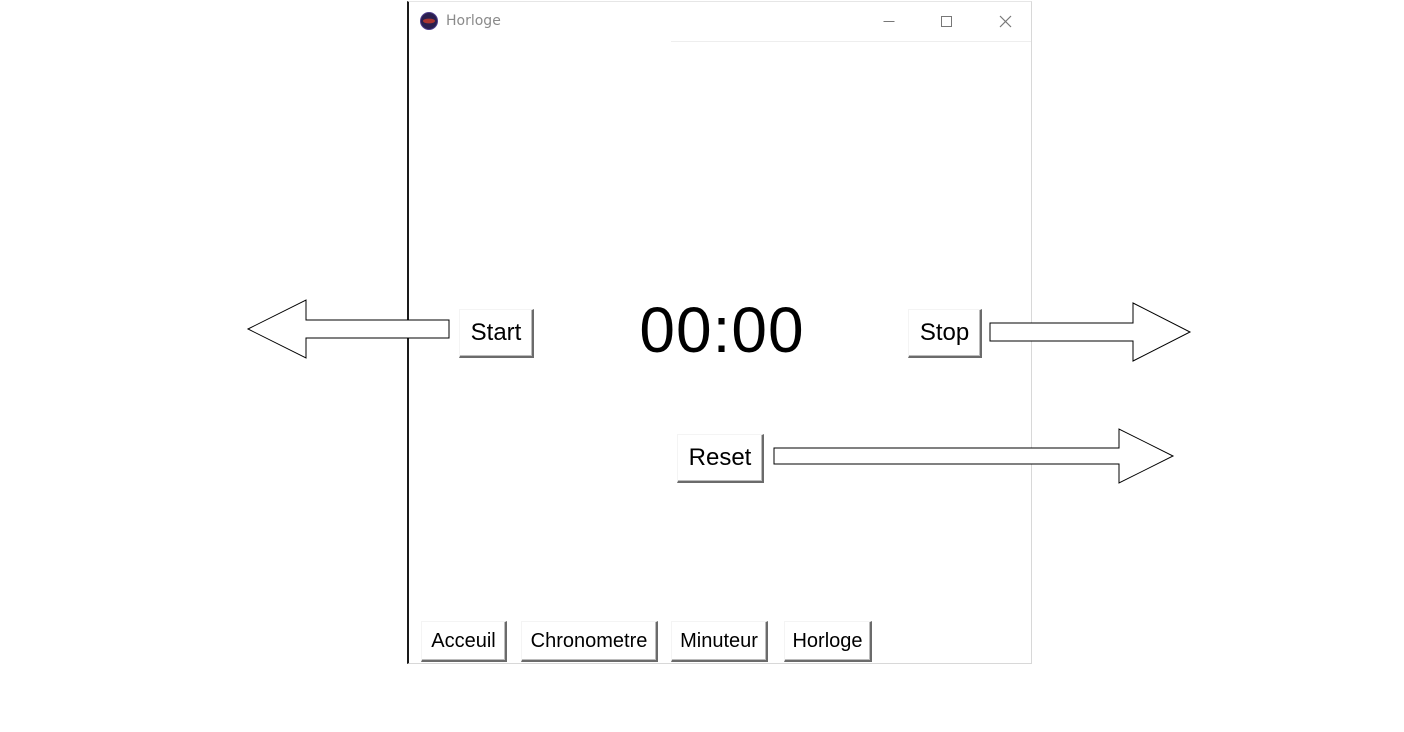 This screenshot has width=1404, height=732. I want to click on title-bar-divider, so click(851, 41).